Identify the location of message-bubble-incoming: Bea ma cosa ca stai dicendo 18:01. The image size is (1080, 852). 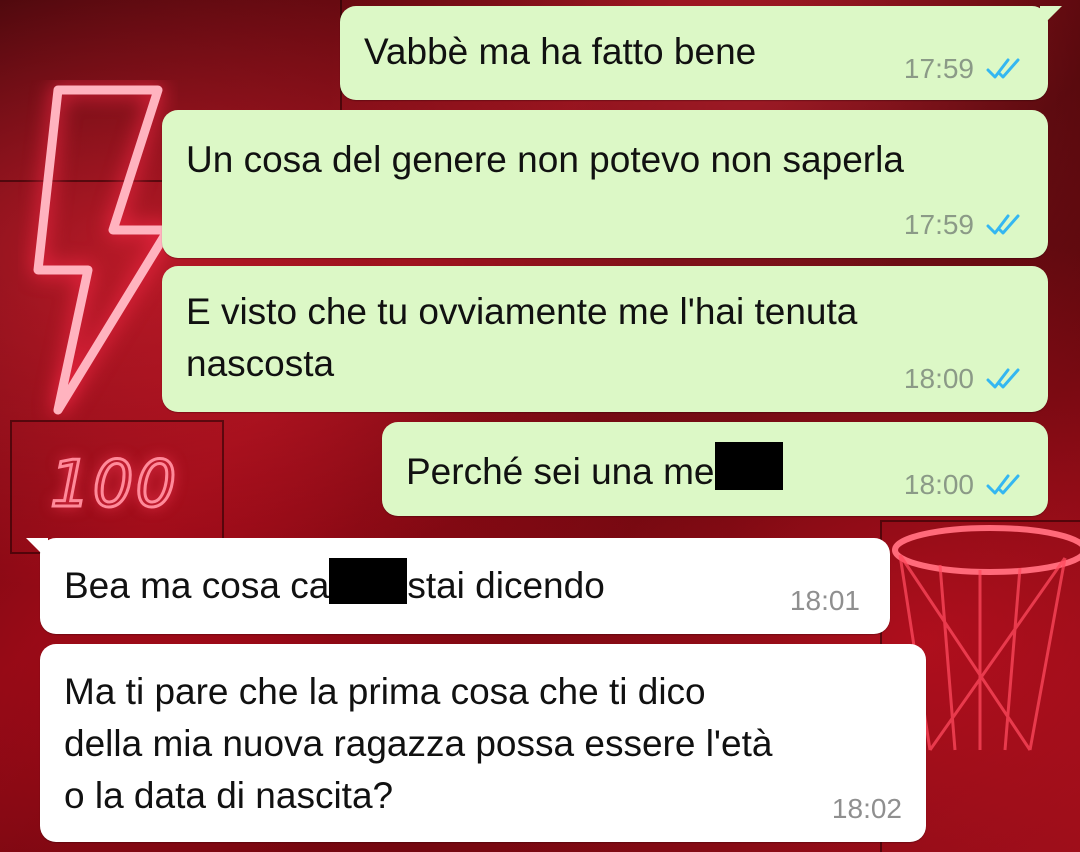
(458, 586).